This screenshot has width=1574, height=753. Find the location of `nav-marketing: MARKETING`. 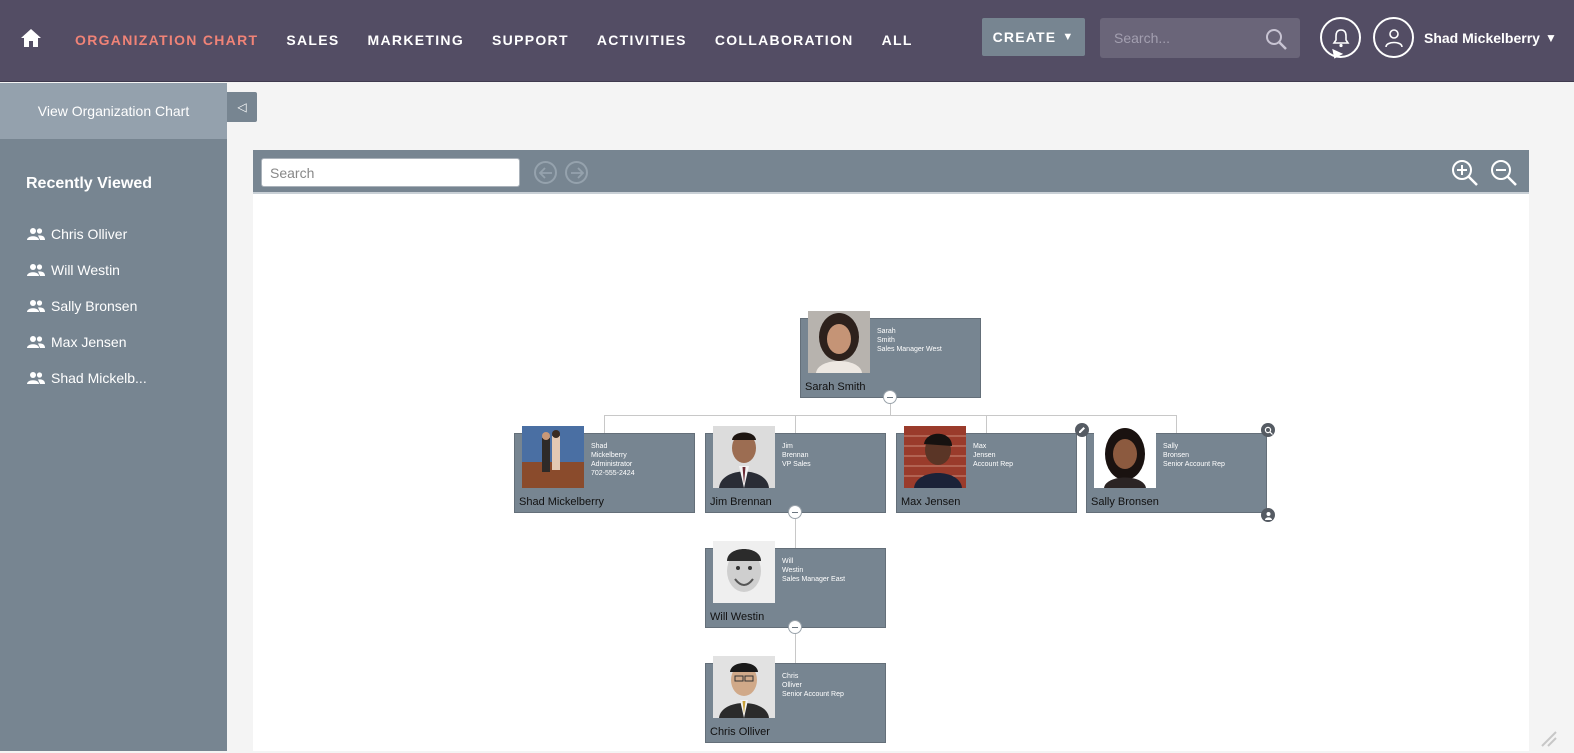

nav-marketing: MARKETING is located at coordinates (416, 40).